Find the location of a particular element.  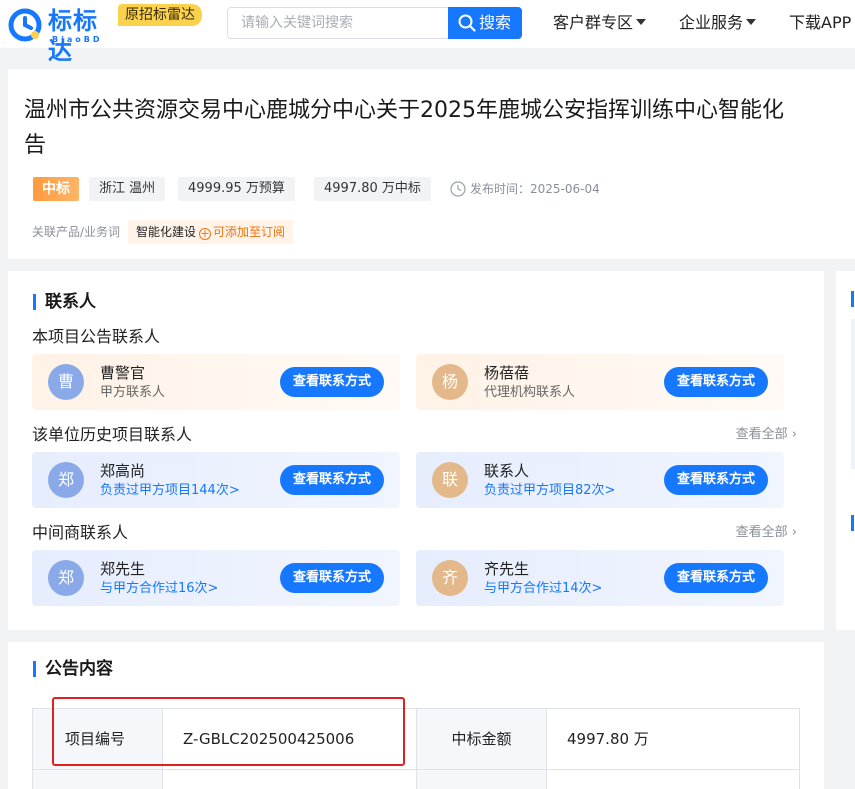

group-title: 本项目公告联系人 is located at coordinates (96, 336).